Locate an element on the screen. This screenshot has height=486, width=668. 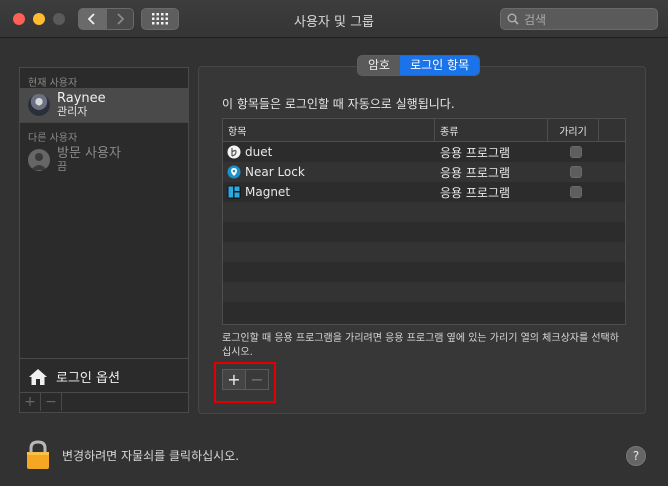
near-lock-app-icon is located at coordinates (234, 172).